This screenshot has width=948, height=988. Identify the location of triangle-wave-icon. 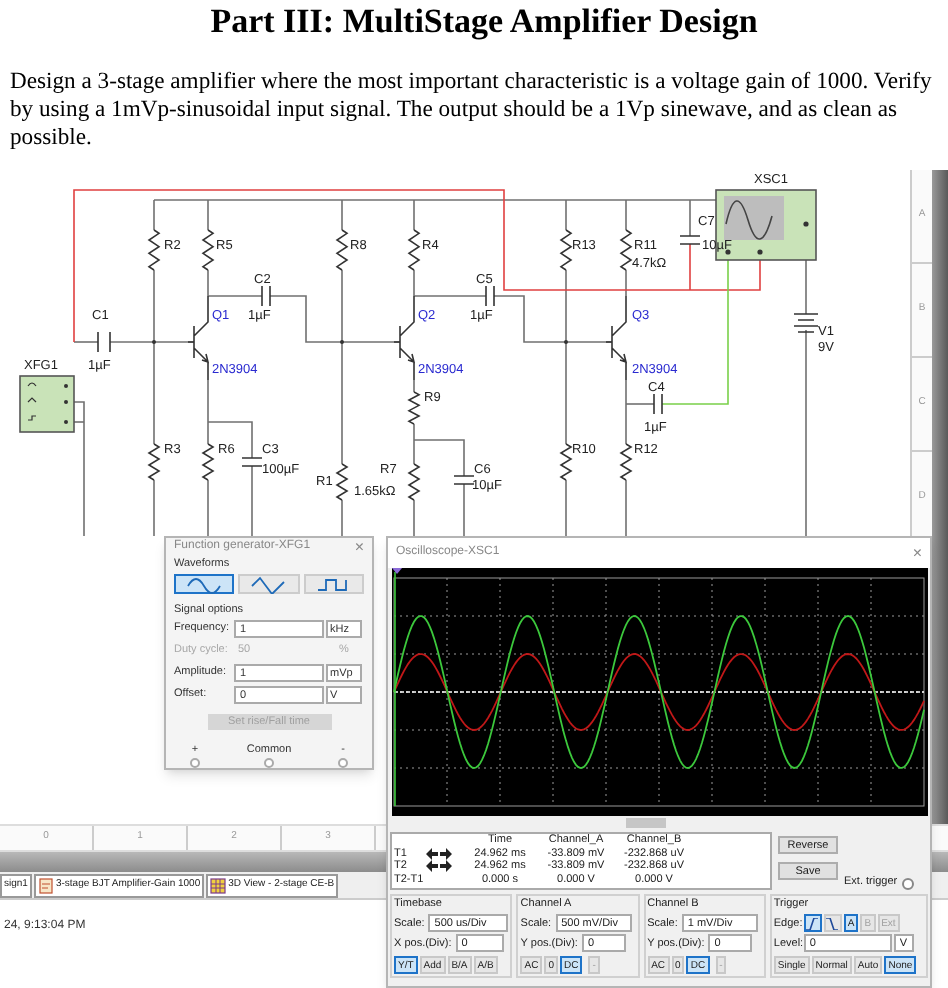
(268, 584).